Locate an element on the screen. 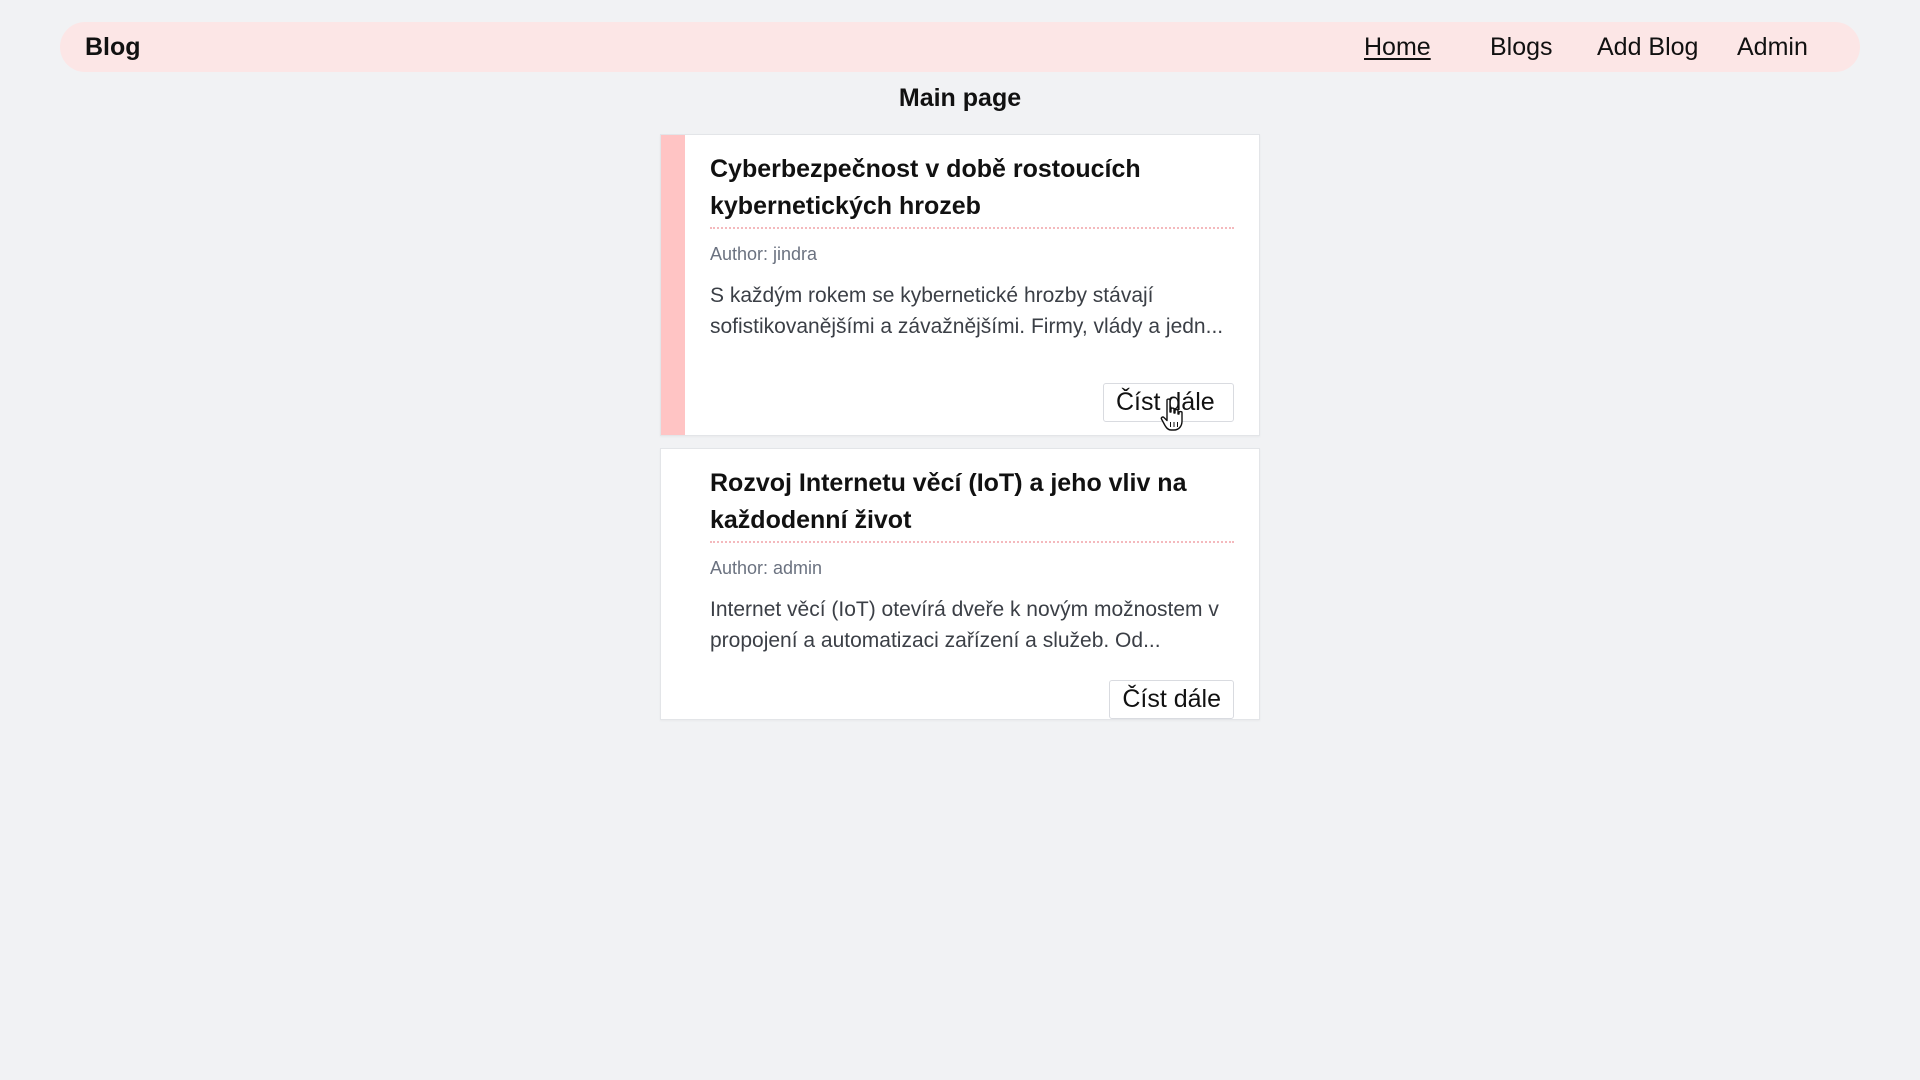  blog-card-author: Author: admin is located at coordinates (766, 568).